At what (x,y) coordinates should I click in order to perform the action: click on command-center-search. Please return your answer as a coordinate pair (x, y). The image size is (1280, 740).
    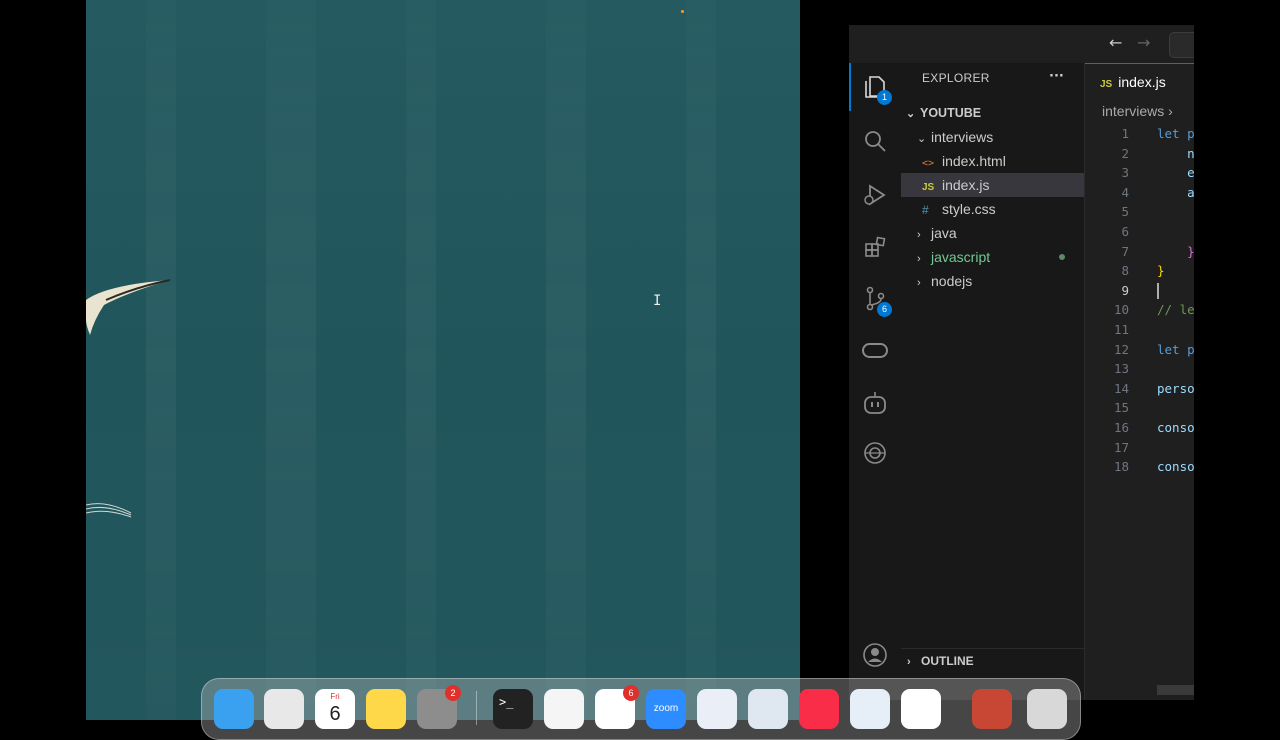
    Looking at the image, I should click on (1181, 45).